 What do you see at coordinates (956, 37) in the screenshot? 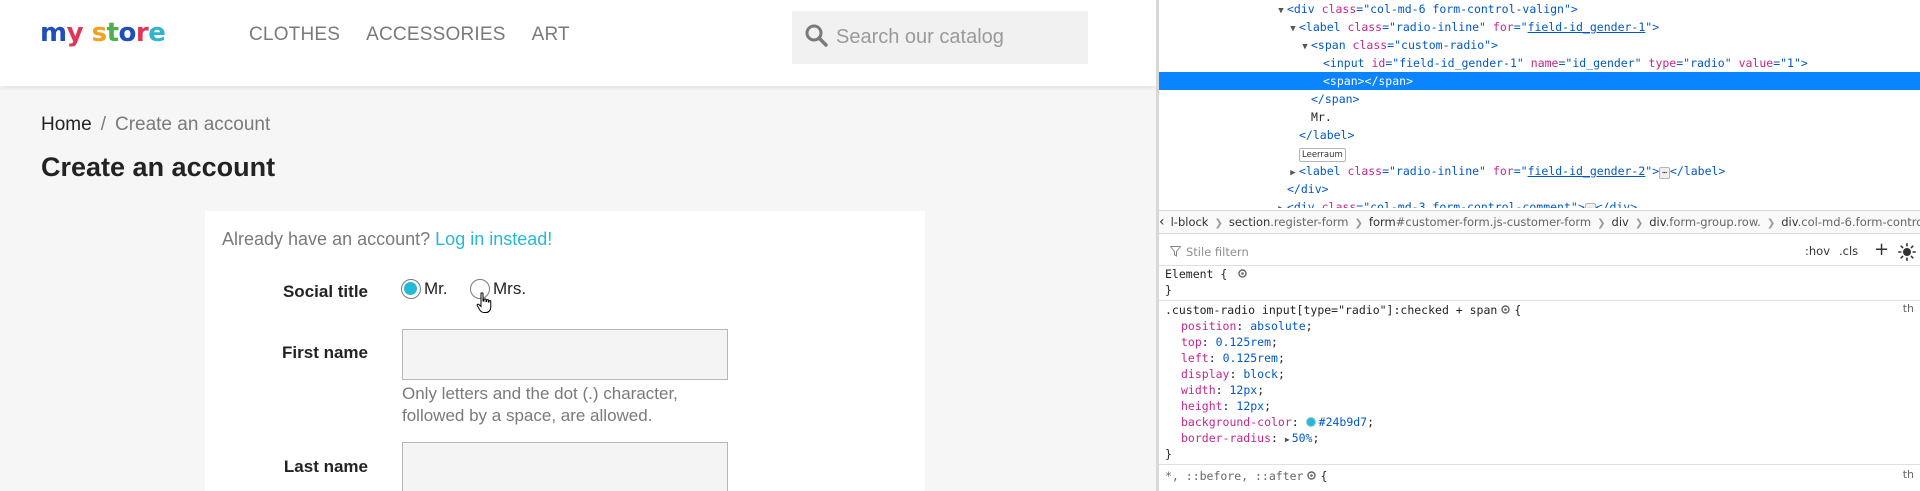
I see `search-input` at bounding box center [956, 37].